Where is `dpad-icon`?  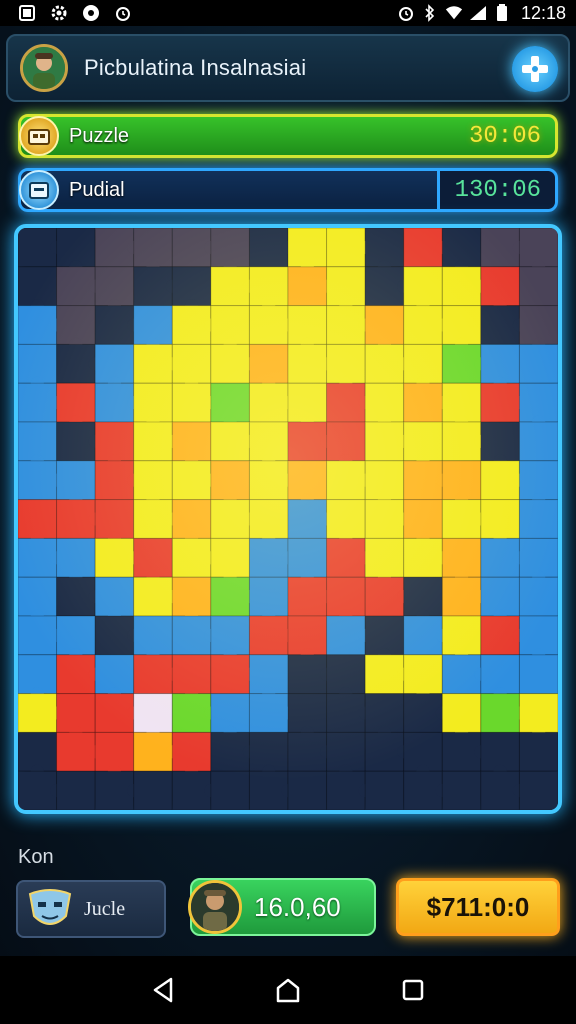 dpad-icon is located at coordinates (535, 69).